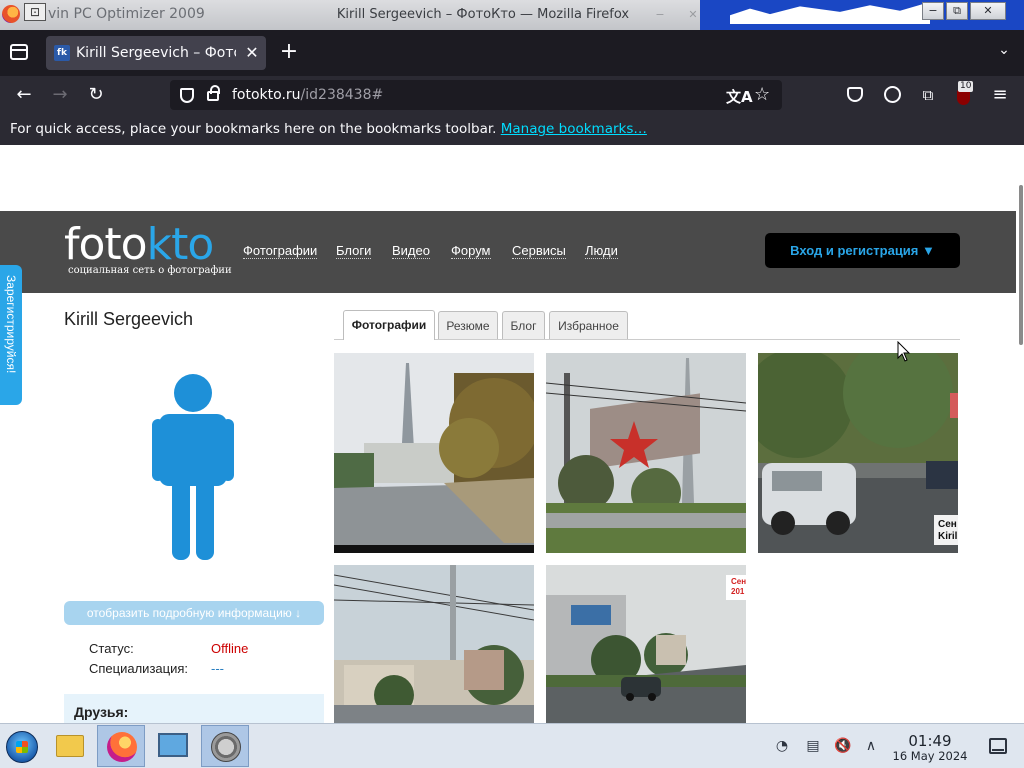 The height and width of the screenshot is (768, 1024). I want to click on side-register-tab: Зарегистрируйся!, so click(11, 335).